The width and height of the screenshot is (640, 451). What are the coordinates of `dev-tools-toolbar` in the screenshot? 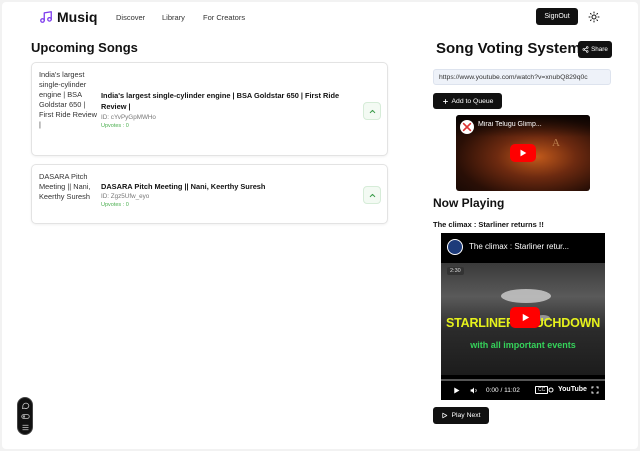 It's located at (25, 416).